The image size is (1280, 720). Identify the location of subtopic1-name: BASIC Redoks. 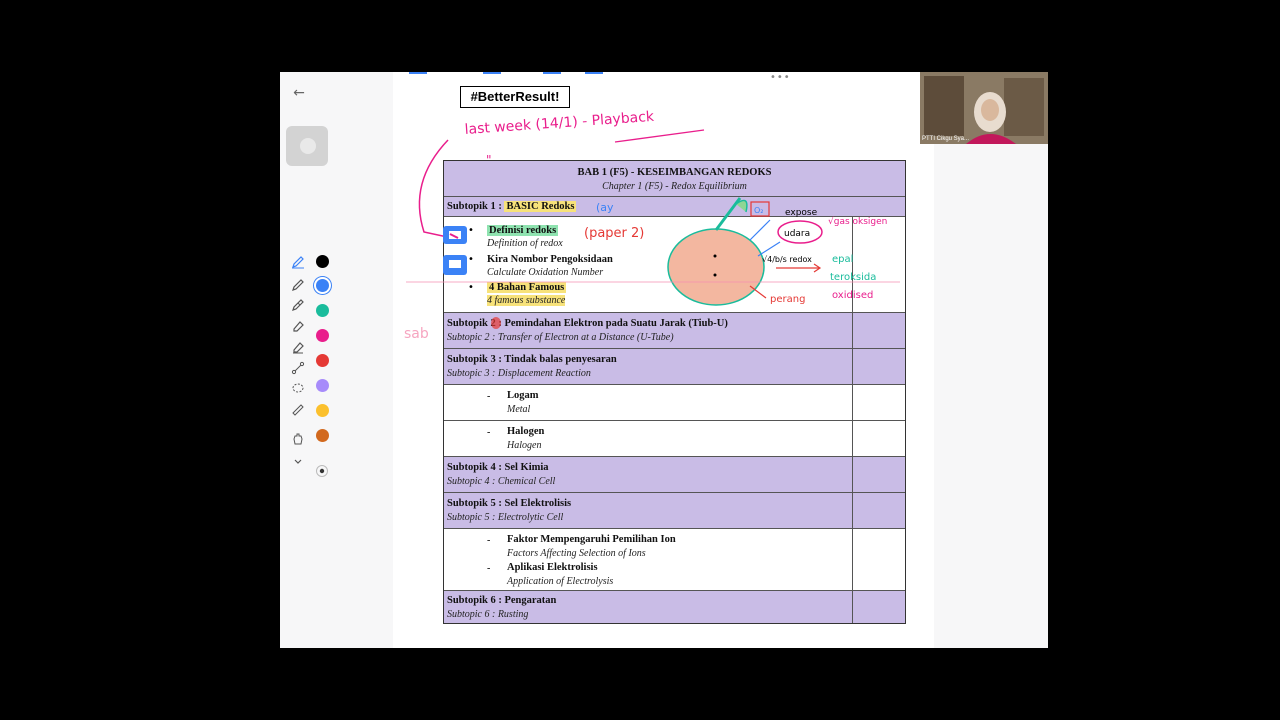
(540, 206).